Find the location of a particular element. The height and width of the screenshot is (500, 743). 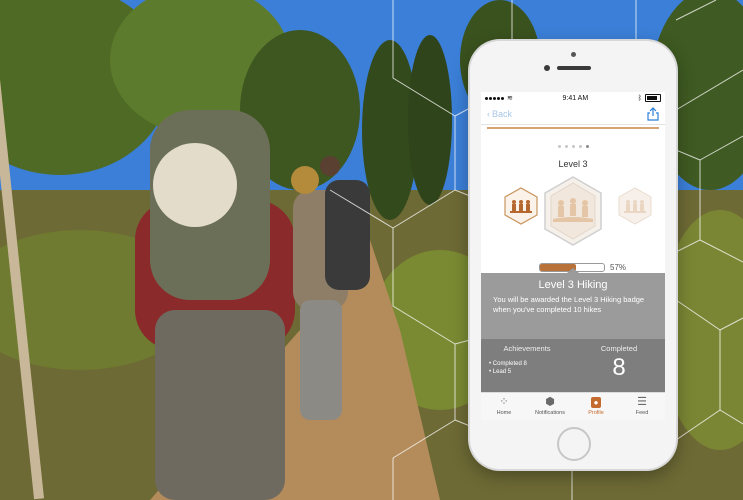

back-label: Back is located at coordinates (502, 114).